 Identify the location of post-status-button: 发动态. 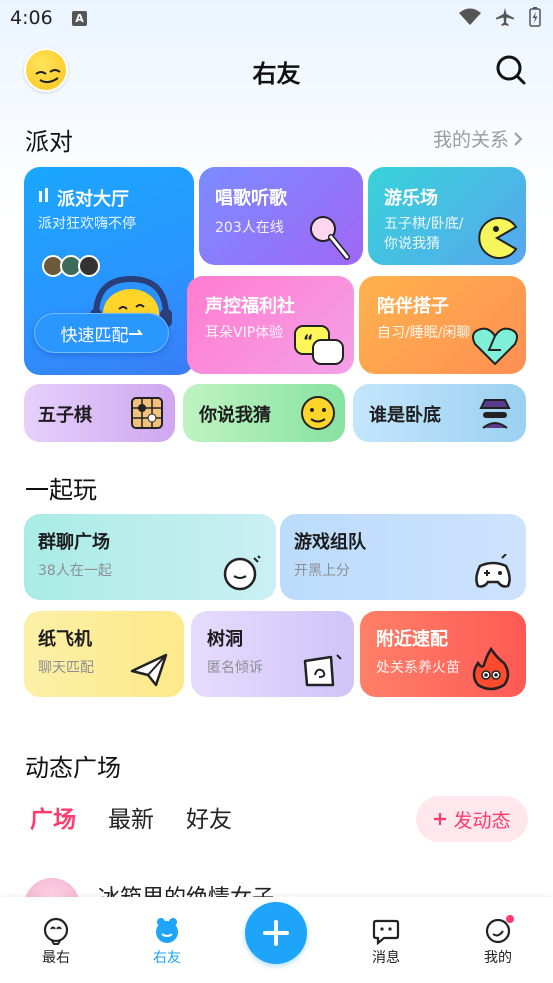
(472, 819).